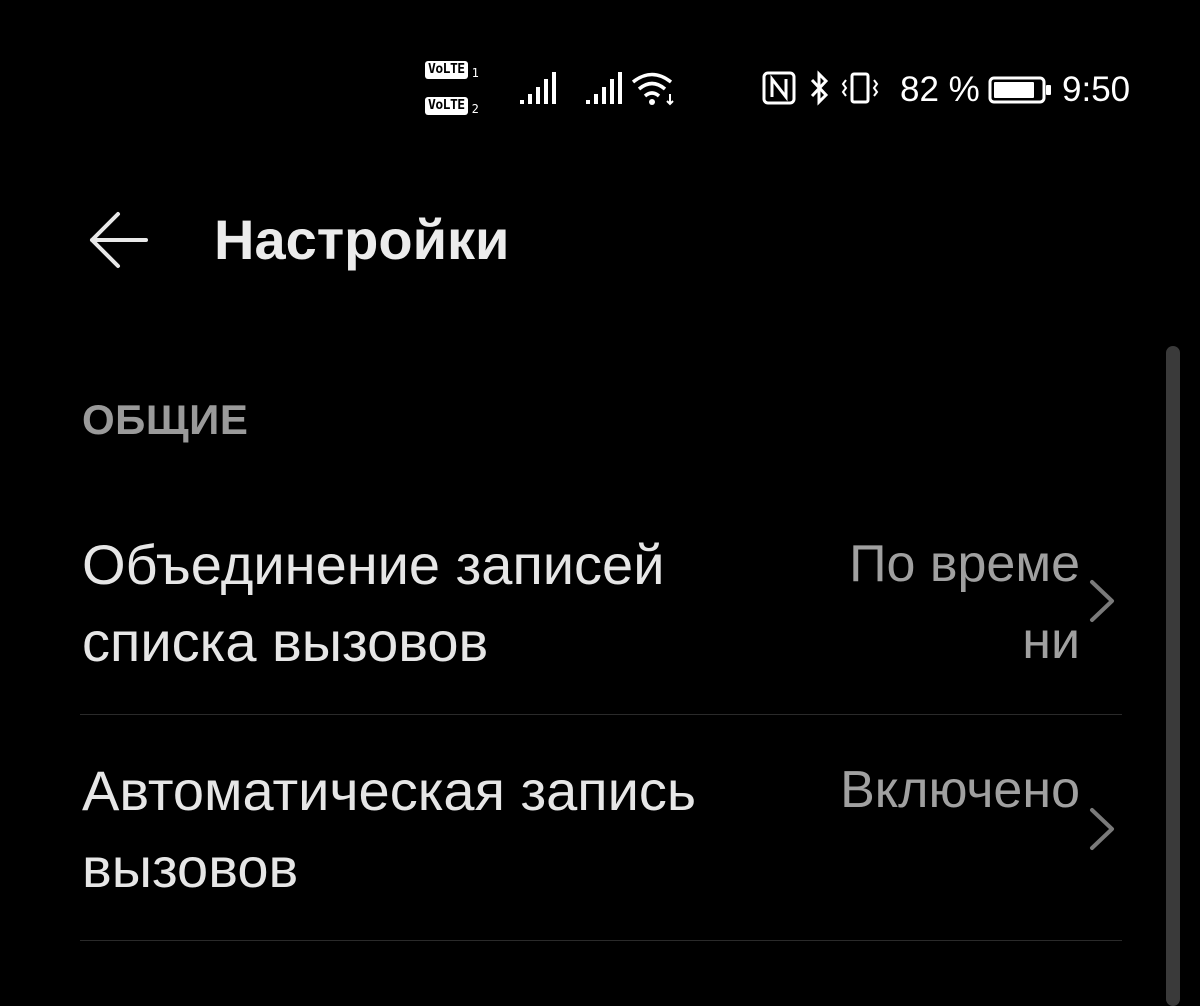  I want to click on signal-sim2-icon, so click(604, 88).